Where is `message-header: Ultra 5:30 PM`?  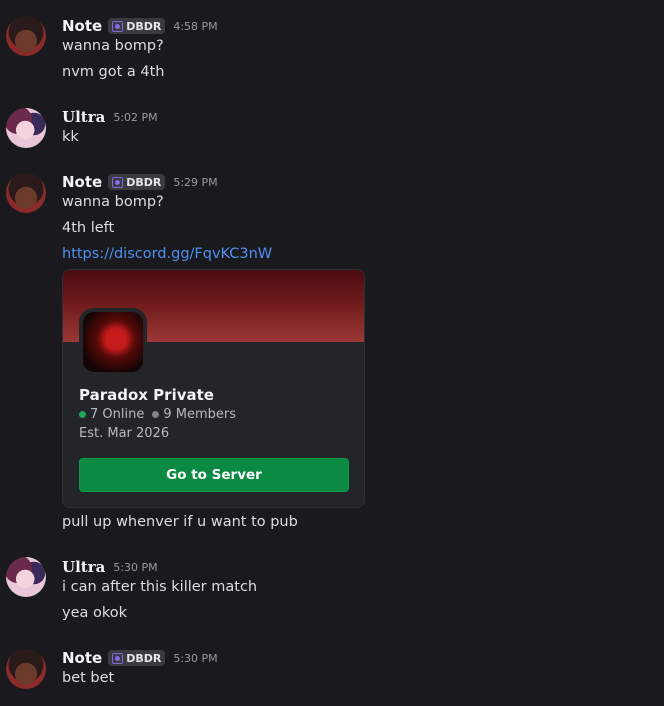
message-header: Ultra 5:30 PM is located at coordinates (110, 567).